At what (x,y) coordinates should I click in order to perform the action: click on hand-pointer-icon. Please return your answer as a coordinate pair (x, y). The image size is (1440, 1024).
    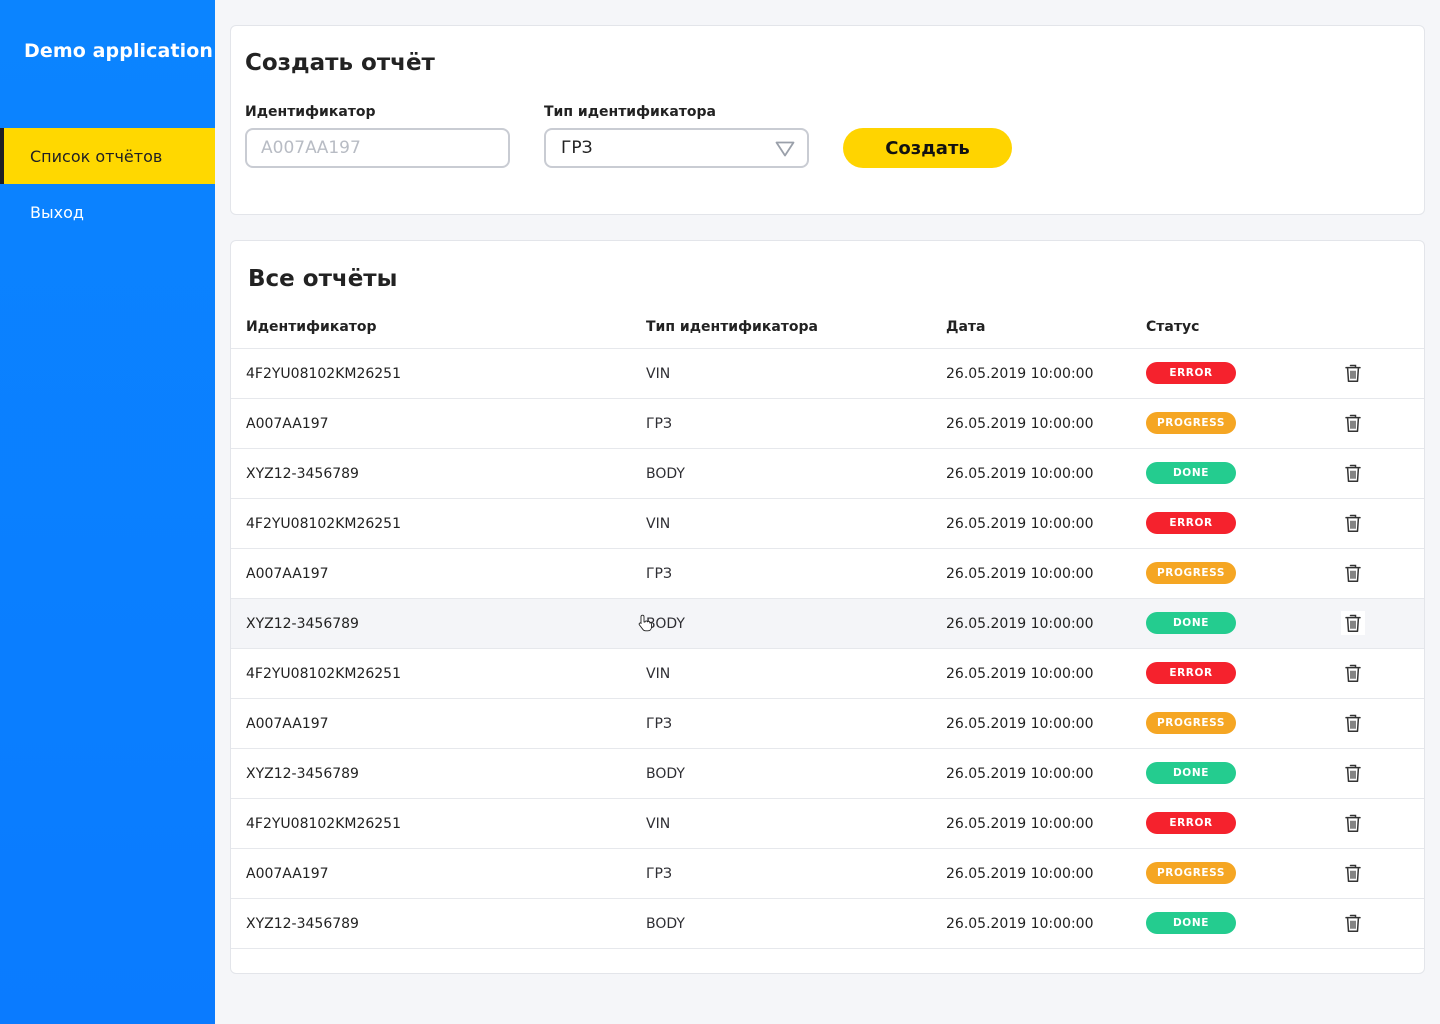
    Looking at the image, I should click on (645, 623).